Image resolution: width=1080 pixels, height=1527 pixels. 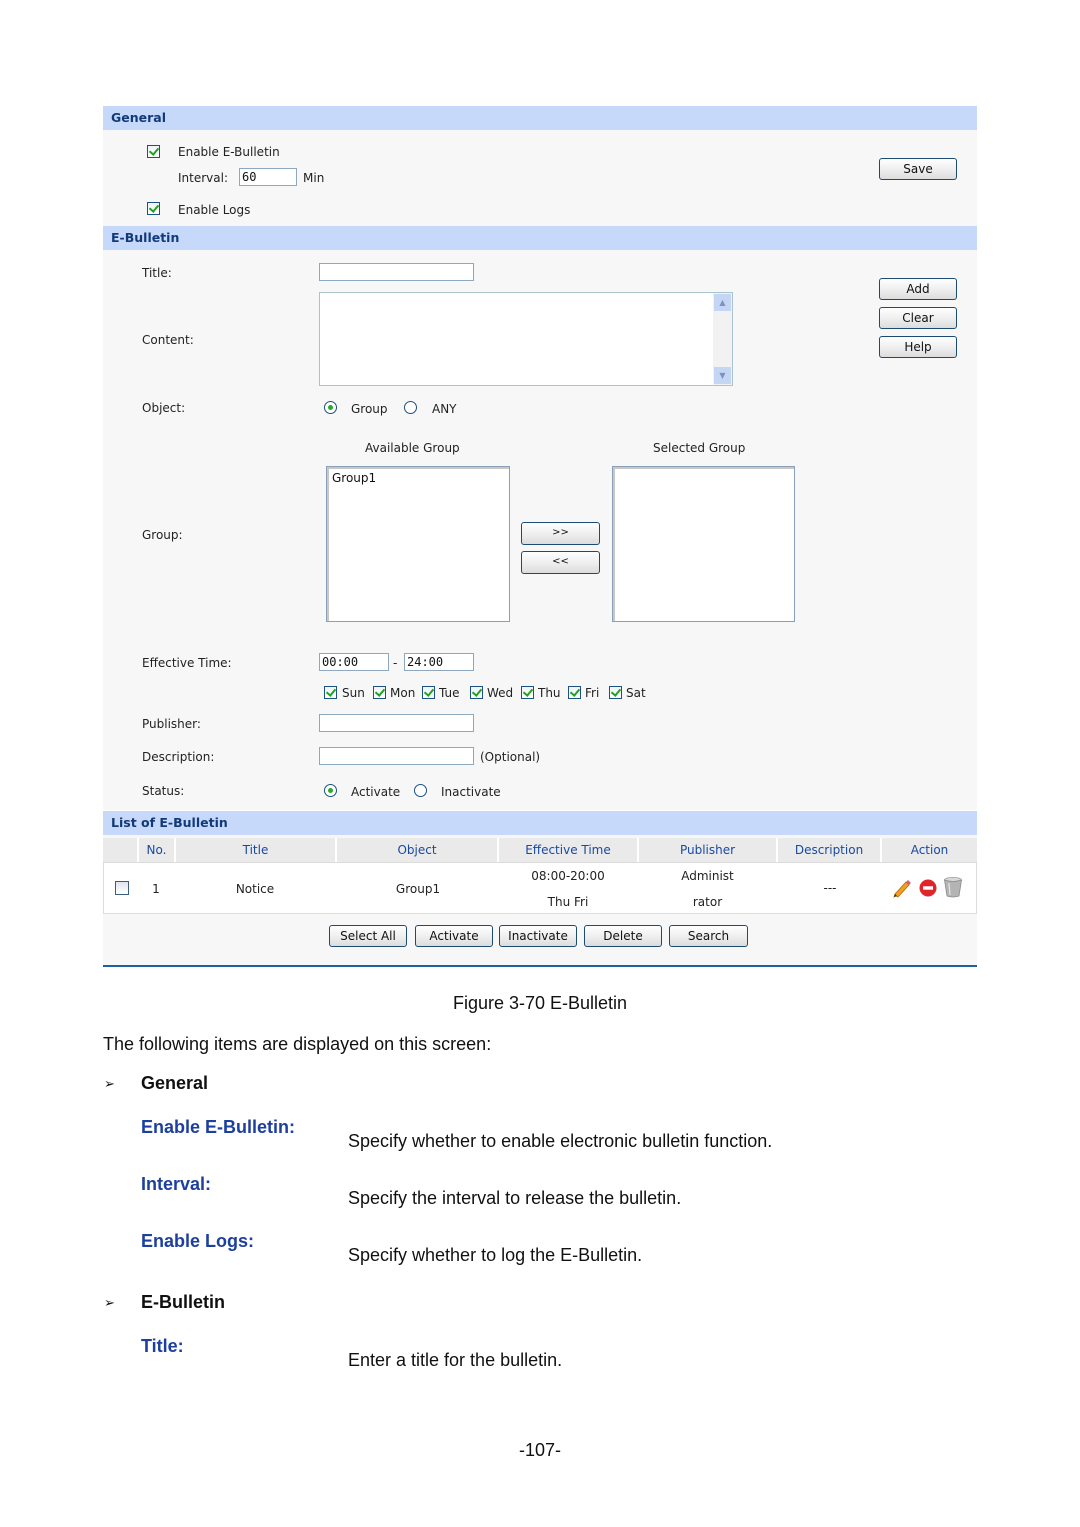 What do you see at coordinates (495, 1255) in the screenshot?
I see `item-desc-enable-logs: Specify whether to log the E-Bulletin.` at bounding box center [495, 1255].